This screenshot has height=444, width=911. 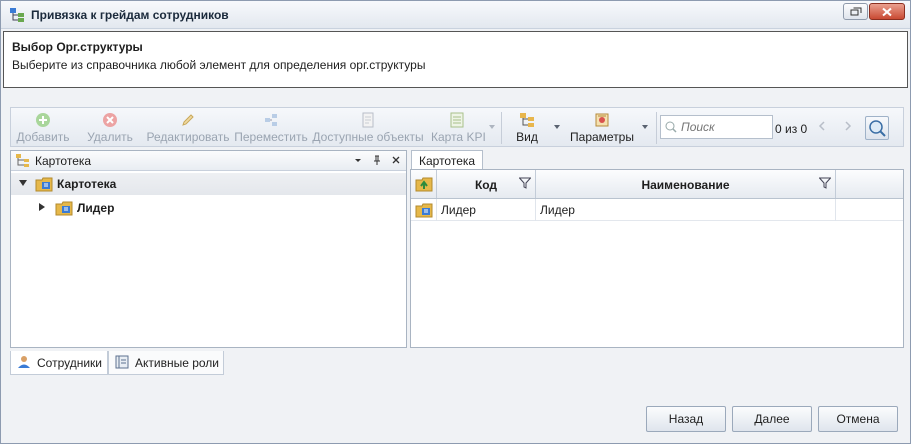 What do you see at coordinates (358, 160) in the screenshot?
I see `panel-menu-icon` at bounding box center [358, 160].